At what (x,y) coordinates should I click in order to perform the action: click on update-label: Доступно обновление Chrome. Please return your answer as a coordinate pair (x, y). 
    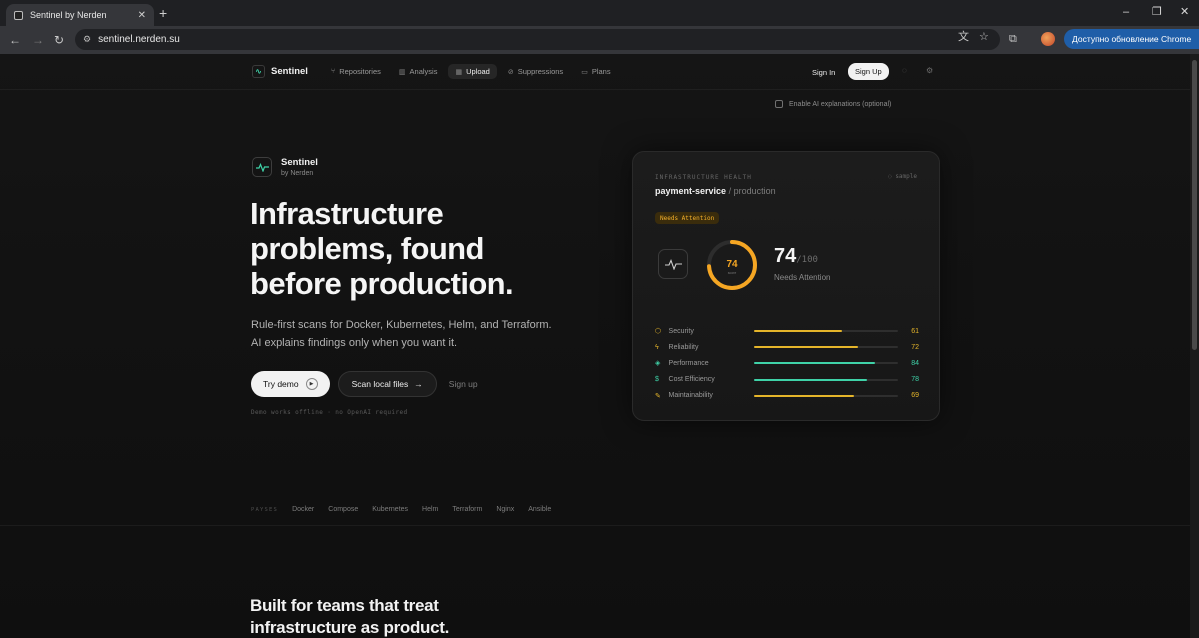
    Looking at the image, I should click on (1132, 39).